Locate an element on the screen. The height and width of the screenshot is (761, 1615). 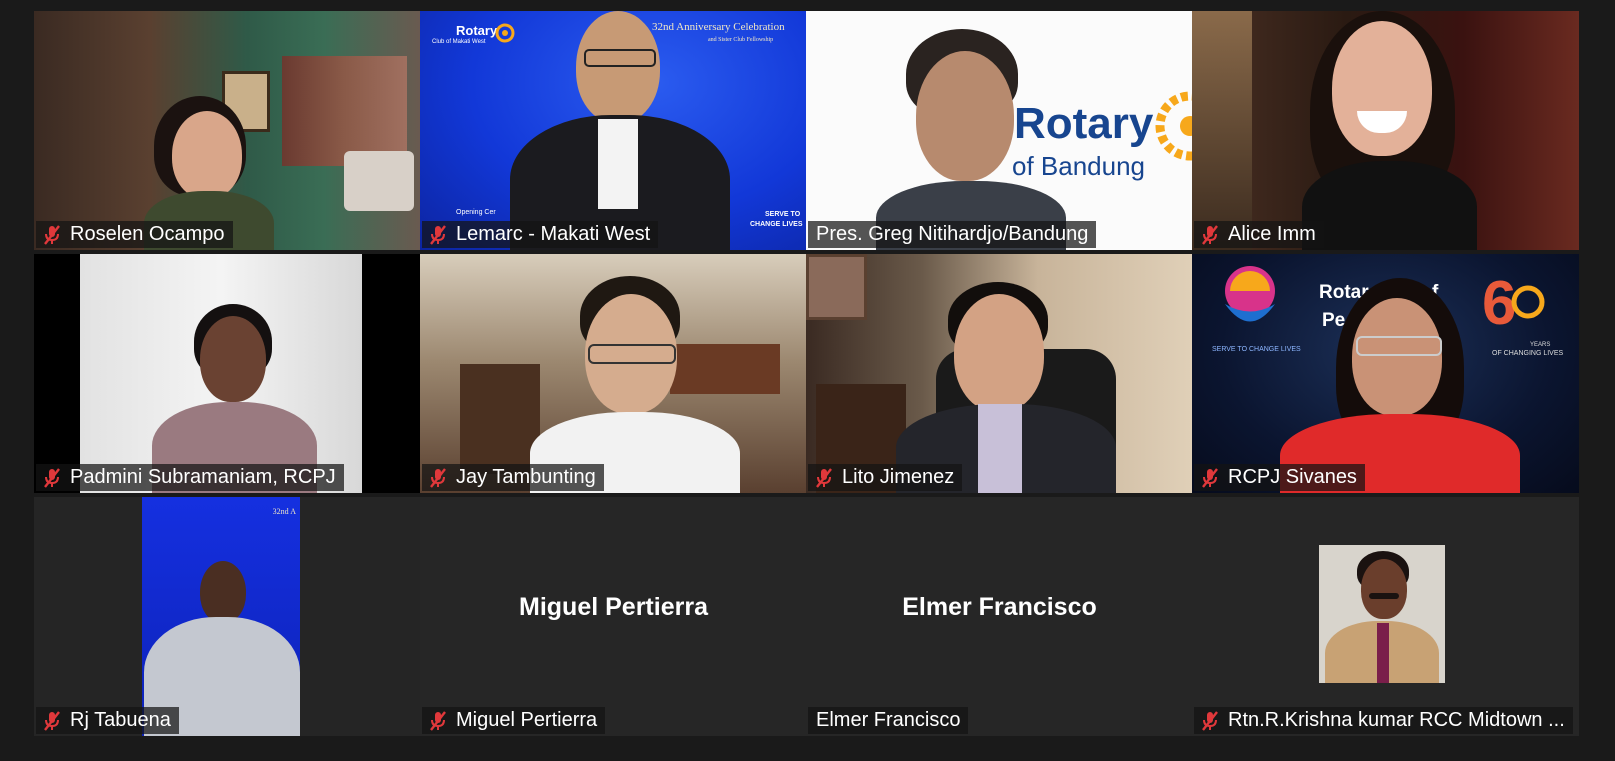
participant-nameplate: Roselen Ocampo is located at coordinates (134, 234).